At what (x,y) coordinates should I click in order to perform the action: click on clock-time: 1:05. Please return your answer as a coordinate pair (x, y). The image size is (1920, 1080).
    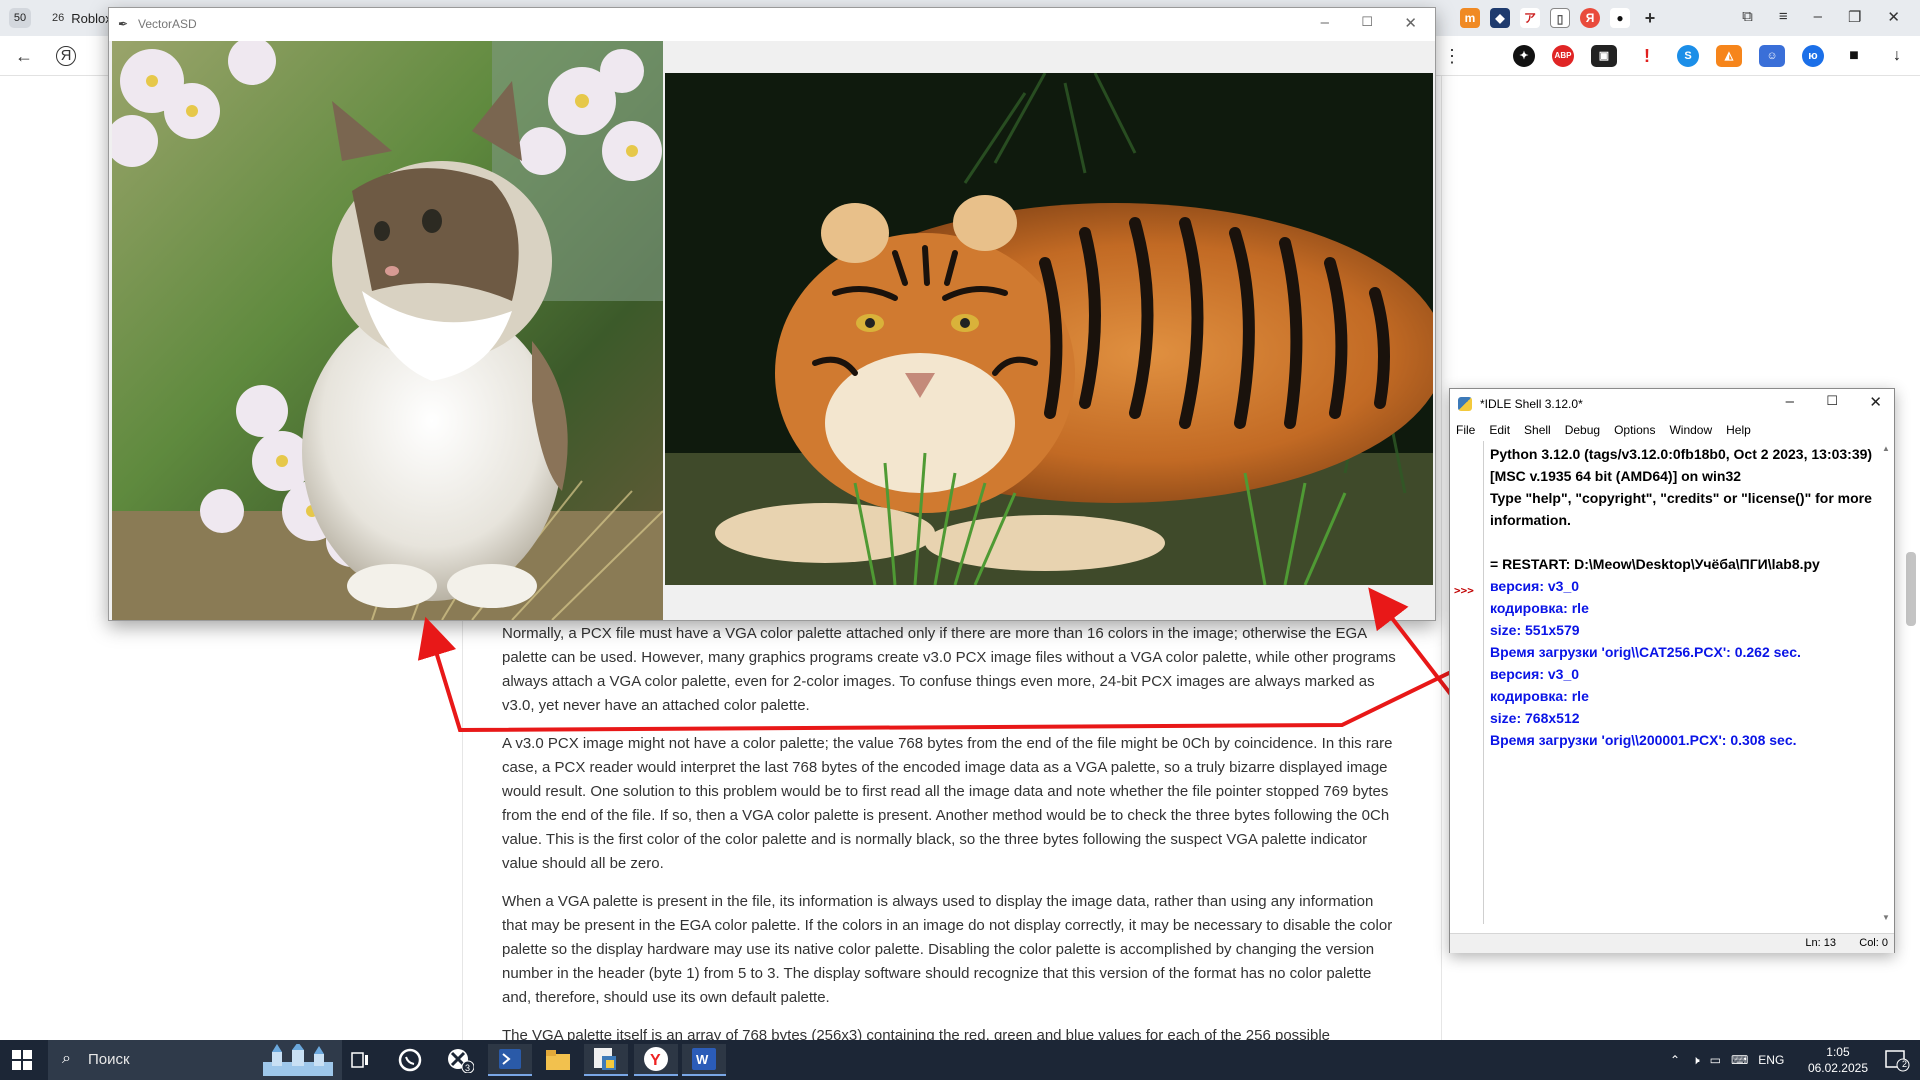
    Looking at the image, I should click on (1838, 1052).